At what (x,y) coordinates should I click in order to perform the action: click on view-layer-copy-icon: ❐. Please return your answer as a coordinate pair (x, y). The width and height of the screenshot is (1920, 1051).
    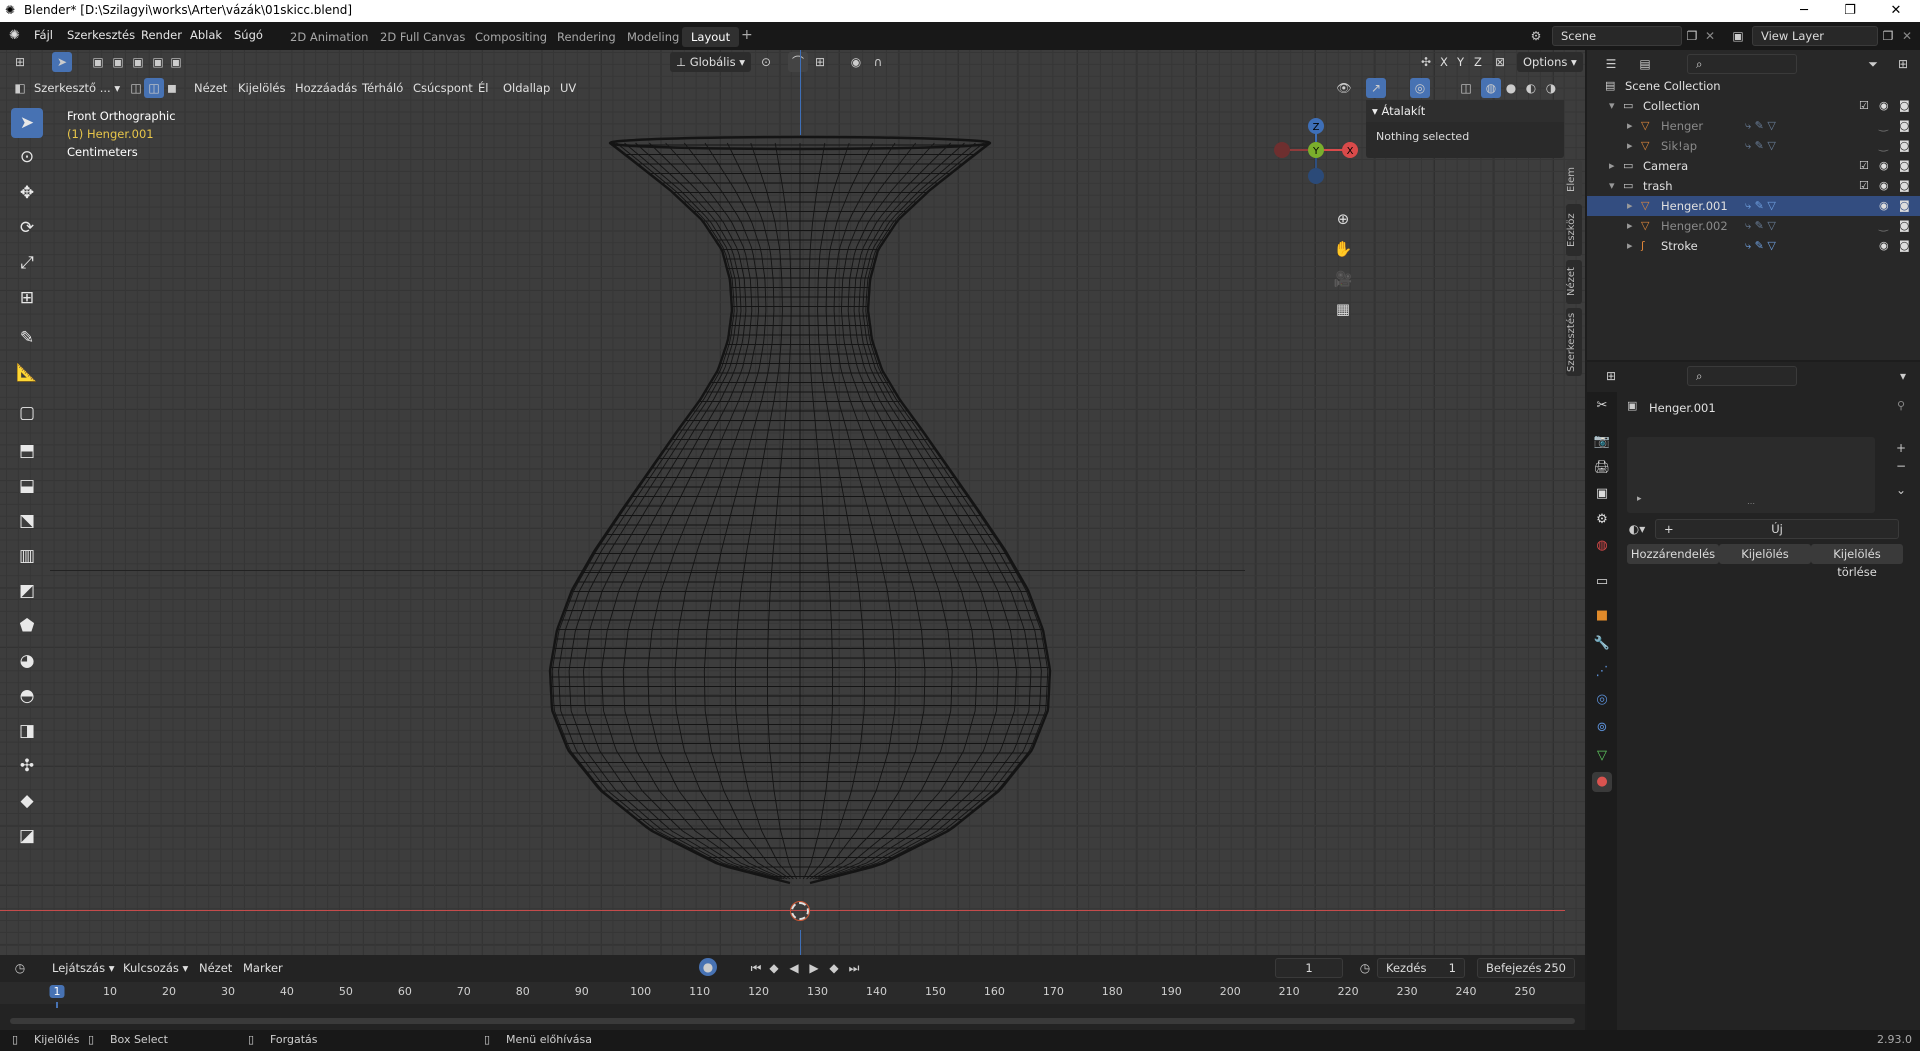
    Looking at the image, I should click on (1888, 36).